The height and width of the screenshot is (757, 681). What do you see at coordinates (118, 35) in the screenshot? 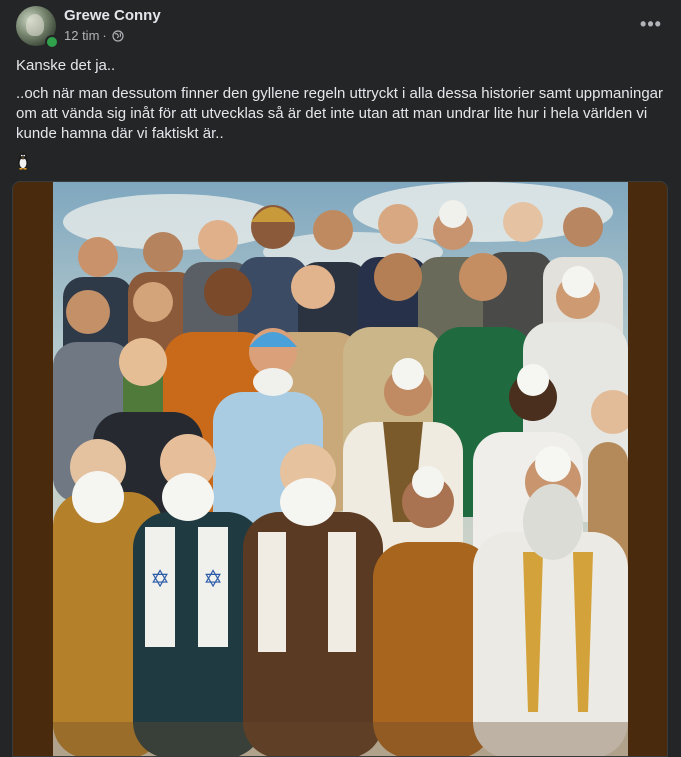
I see `globe-icon` at bounding box center [118, 35].